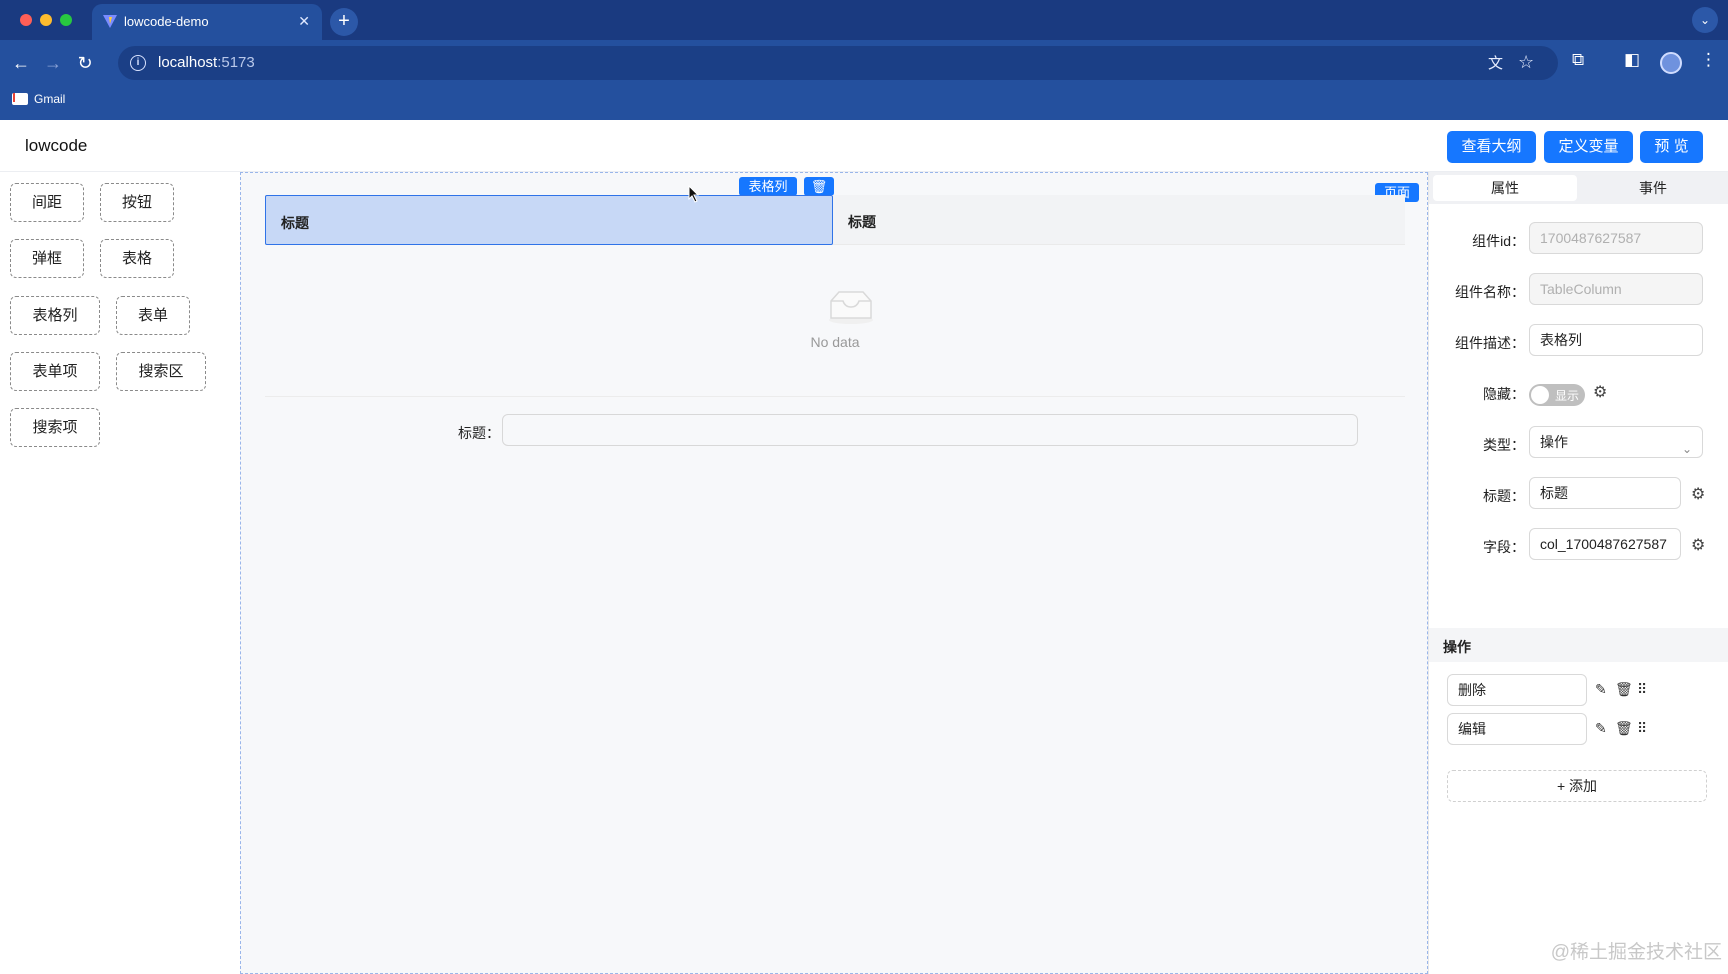 This screenshot has height=974, width=1728. What do you see at coordinates (549, 220) in the screenshot?
I see `table-column-selected: 标题` at bounding box center [549, 220].